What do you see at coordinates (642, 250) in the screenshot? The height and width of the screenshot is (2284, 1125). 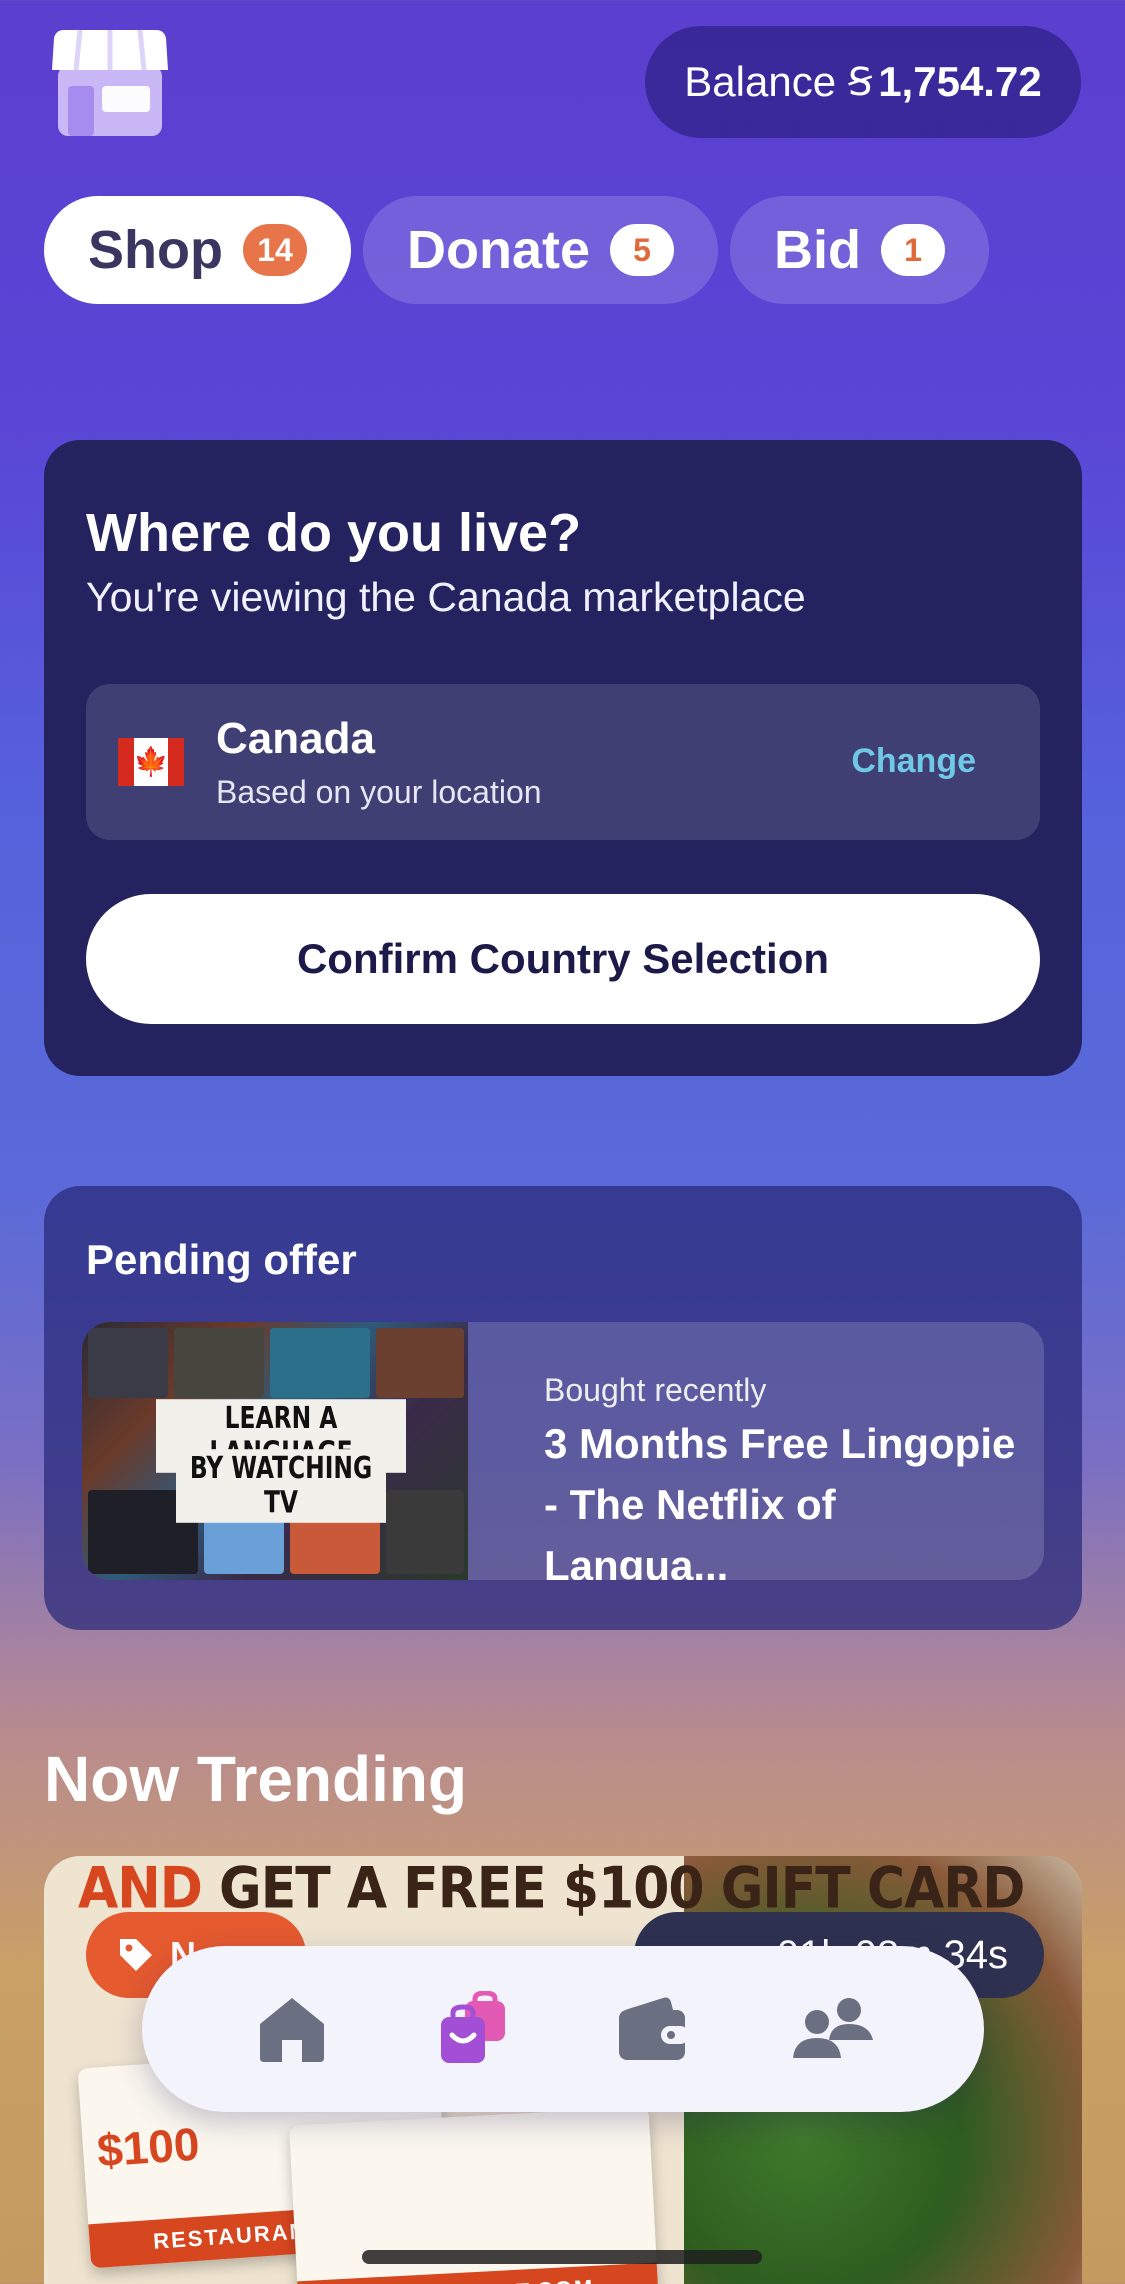 I see `tab-count-badge: 5` at bounding box center [642, 250].